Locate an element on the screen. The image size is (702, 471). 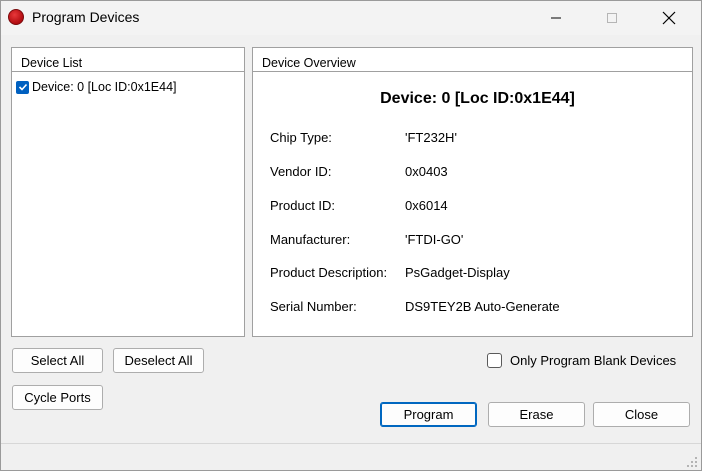
maximize-icon is located at coordinates (612, 18).